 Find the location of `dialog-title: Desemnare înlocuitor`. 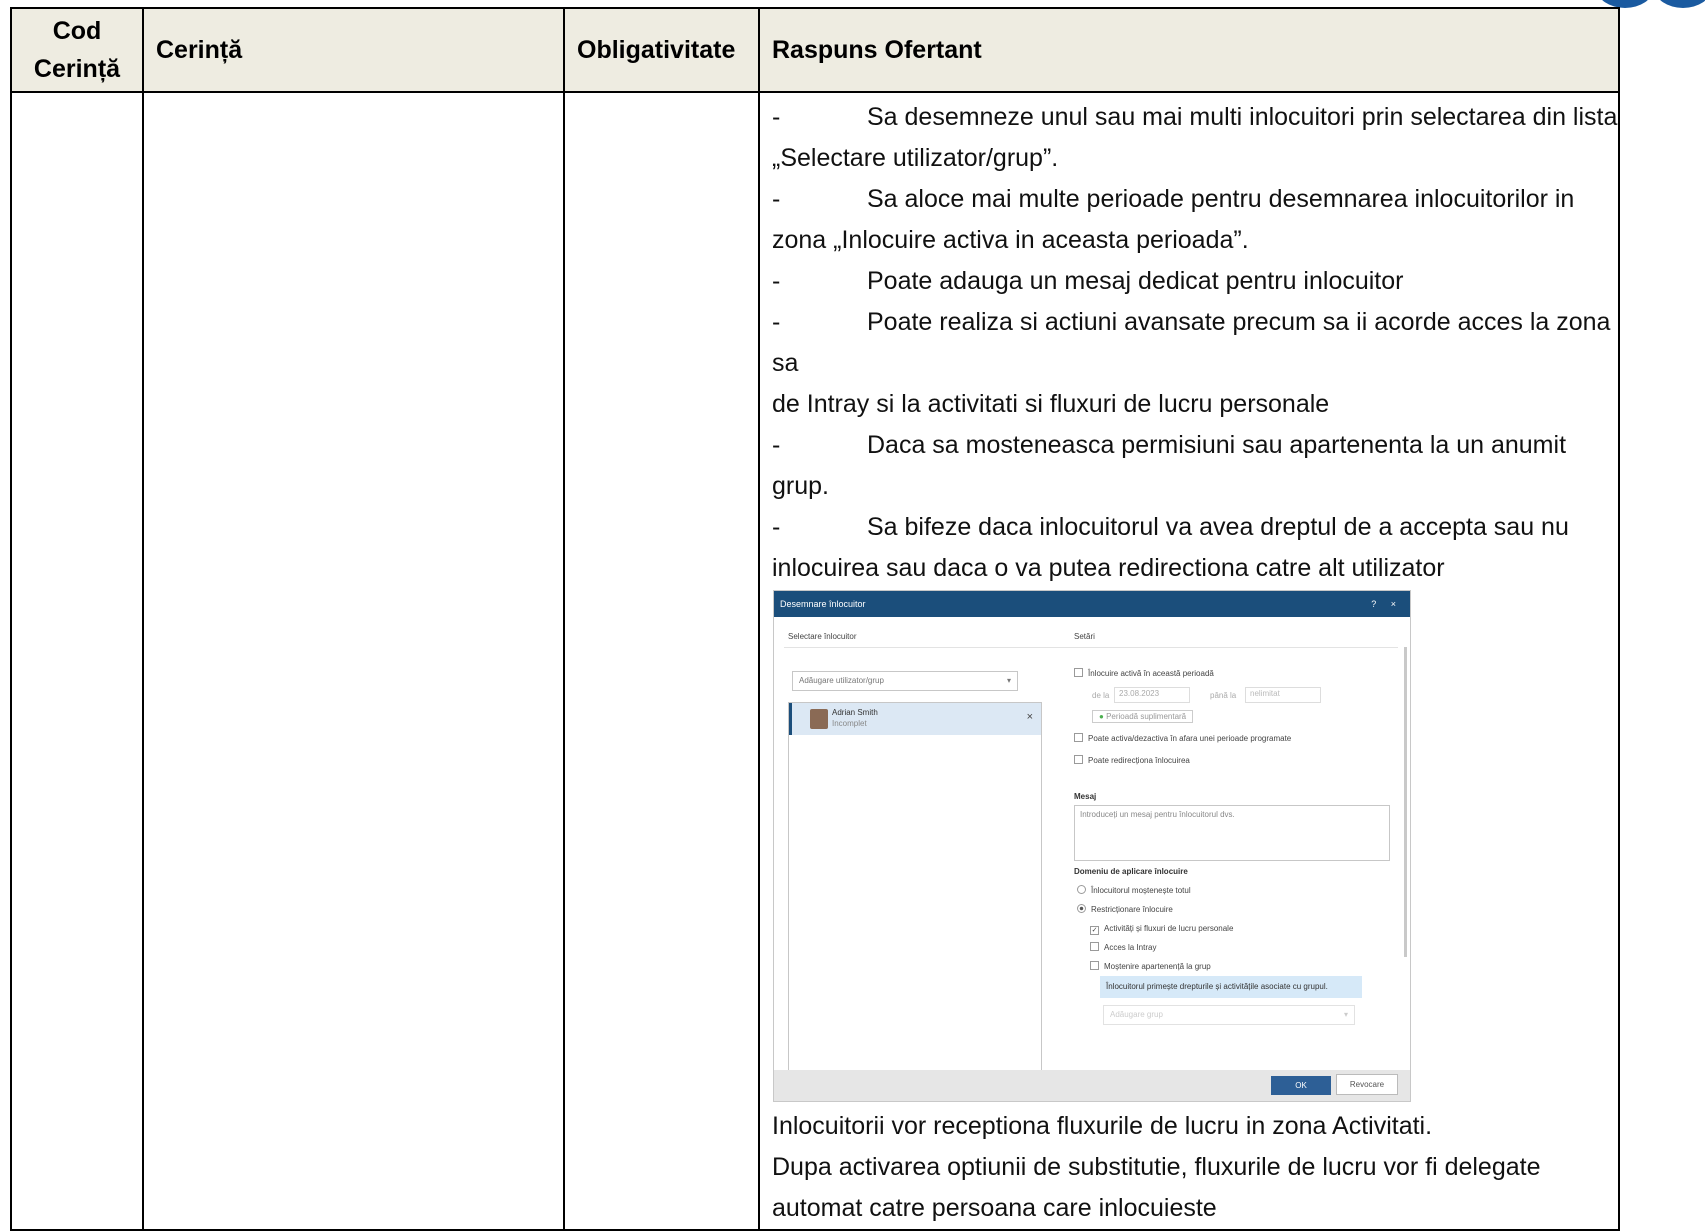

dialog-title: Desemnare înlocuitor is located at coordinates (823, 604).